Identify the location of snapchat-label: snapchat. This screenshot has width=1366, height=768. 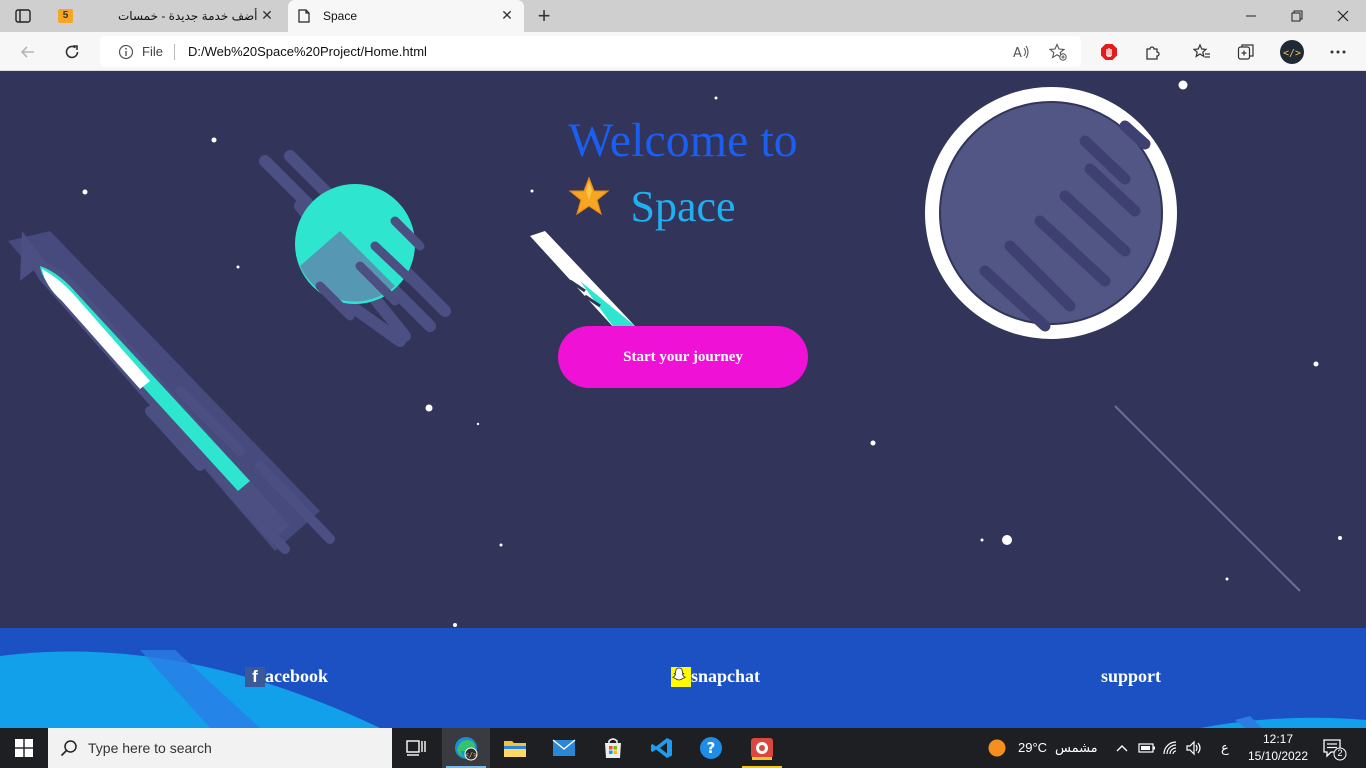
(726, 676).